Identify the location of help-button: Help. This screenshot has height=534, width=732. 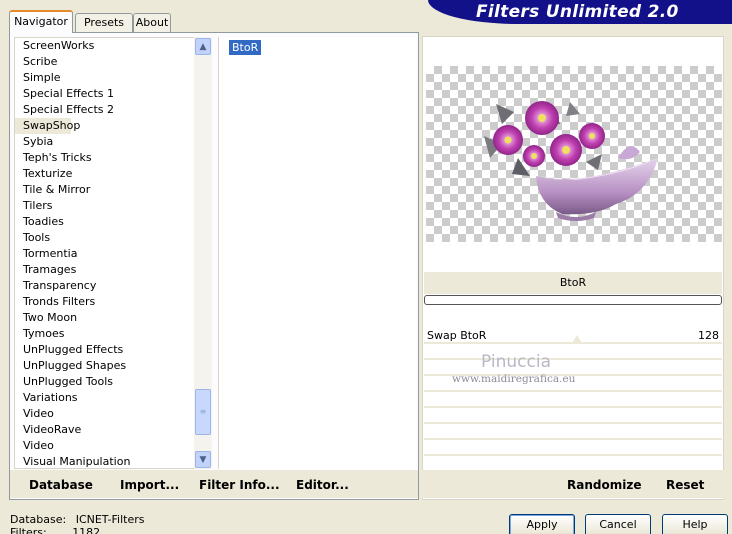
(695, 524).